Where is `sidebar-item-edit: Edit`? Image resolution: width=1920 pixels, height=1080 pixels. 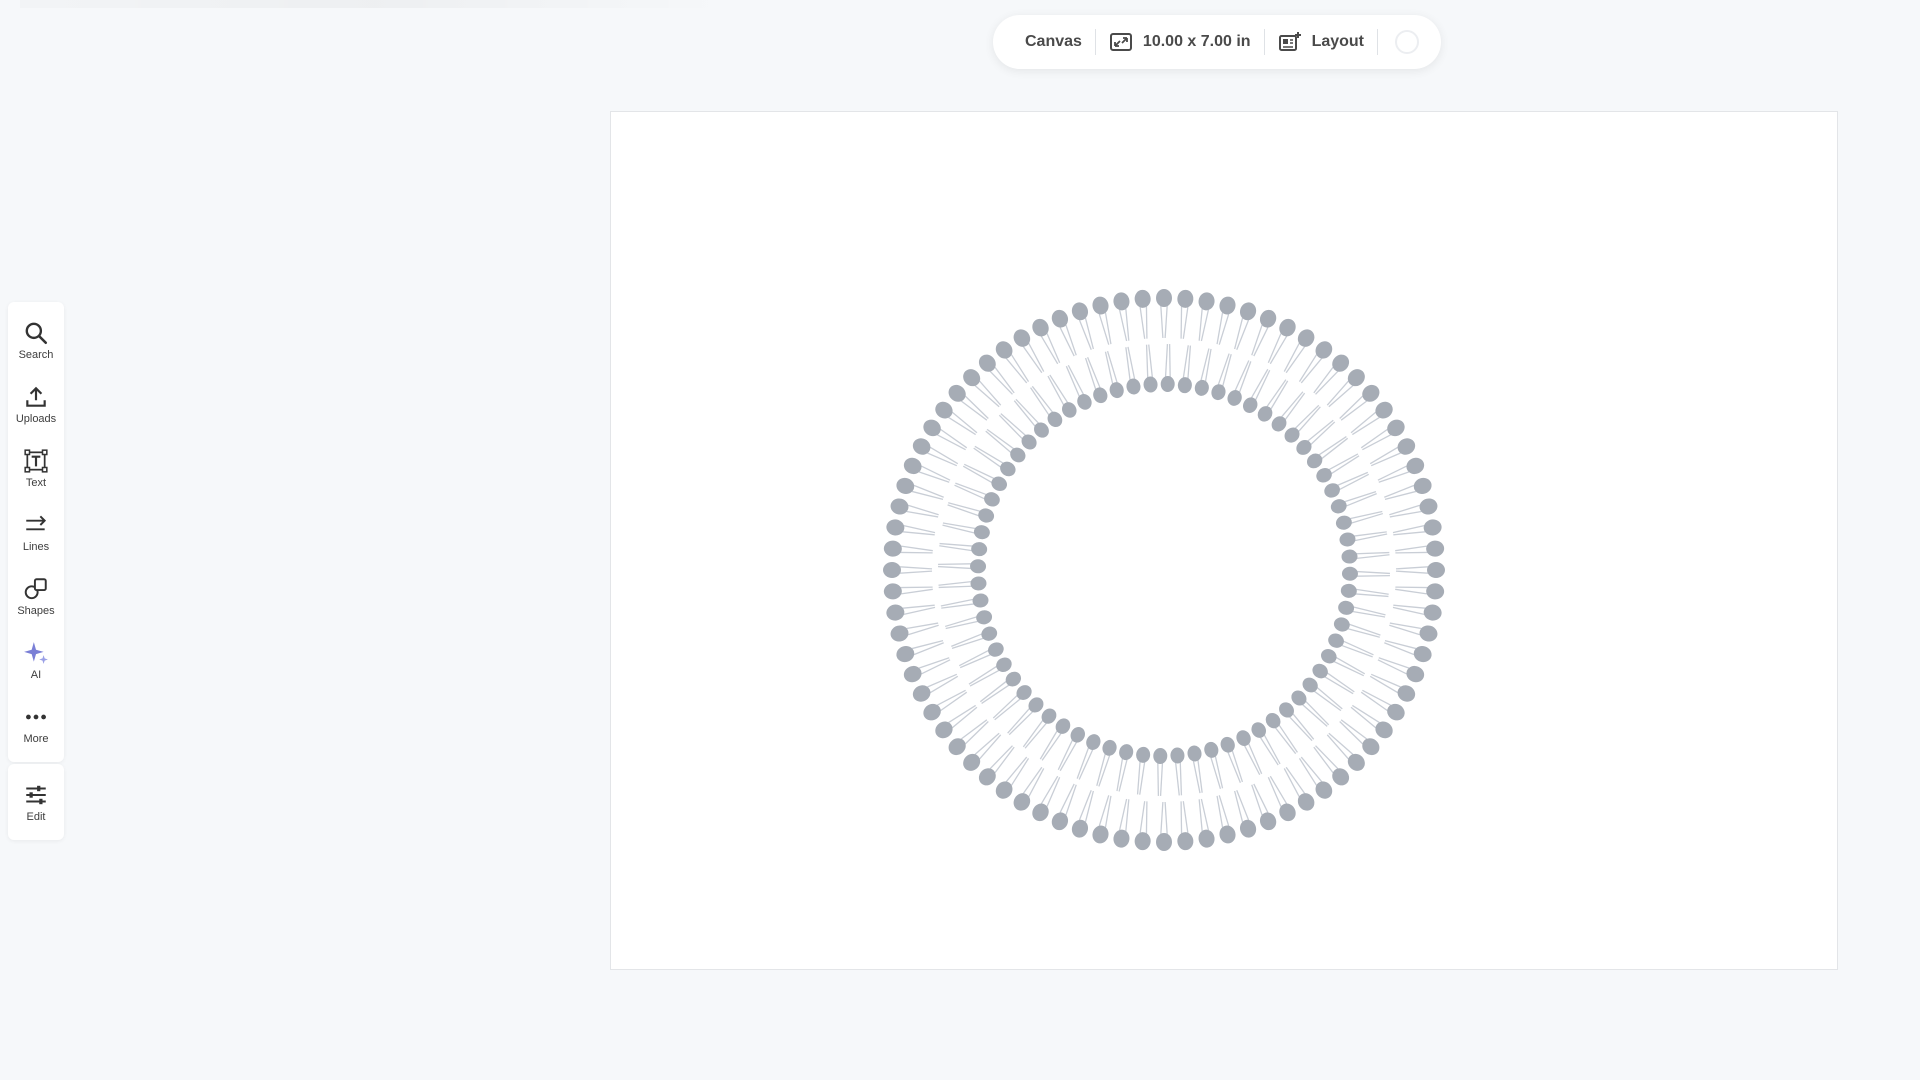 sidebar-item-edit: Edit is located at coordinates (36, 802).